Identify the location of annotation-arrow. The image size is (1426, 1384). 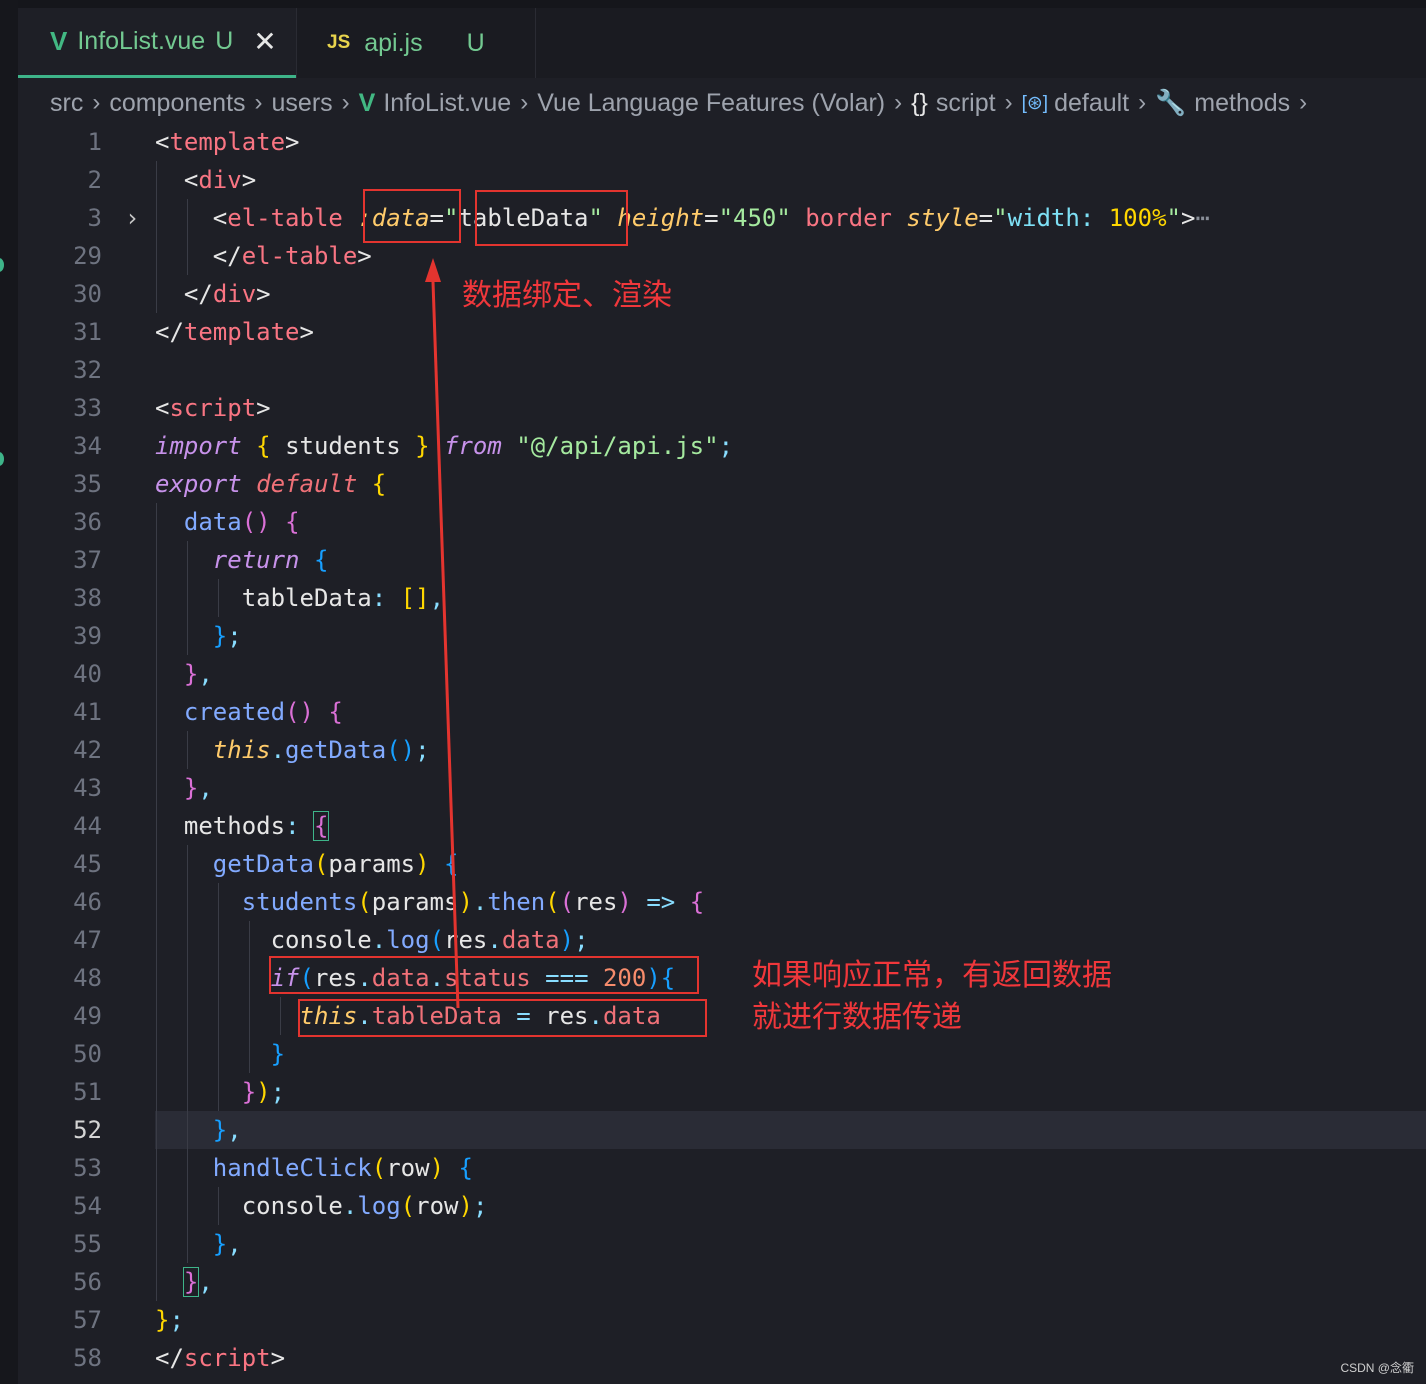
(442, 633).